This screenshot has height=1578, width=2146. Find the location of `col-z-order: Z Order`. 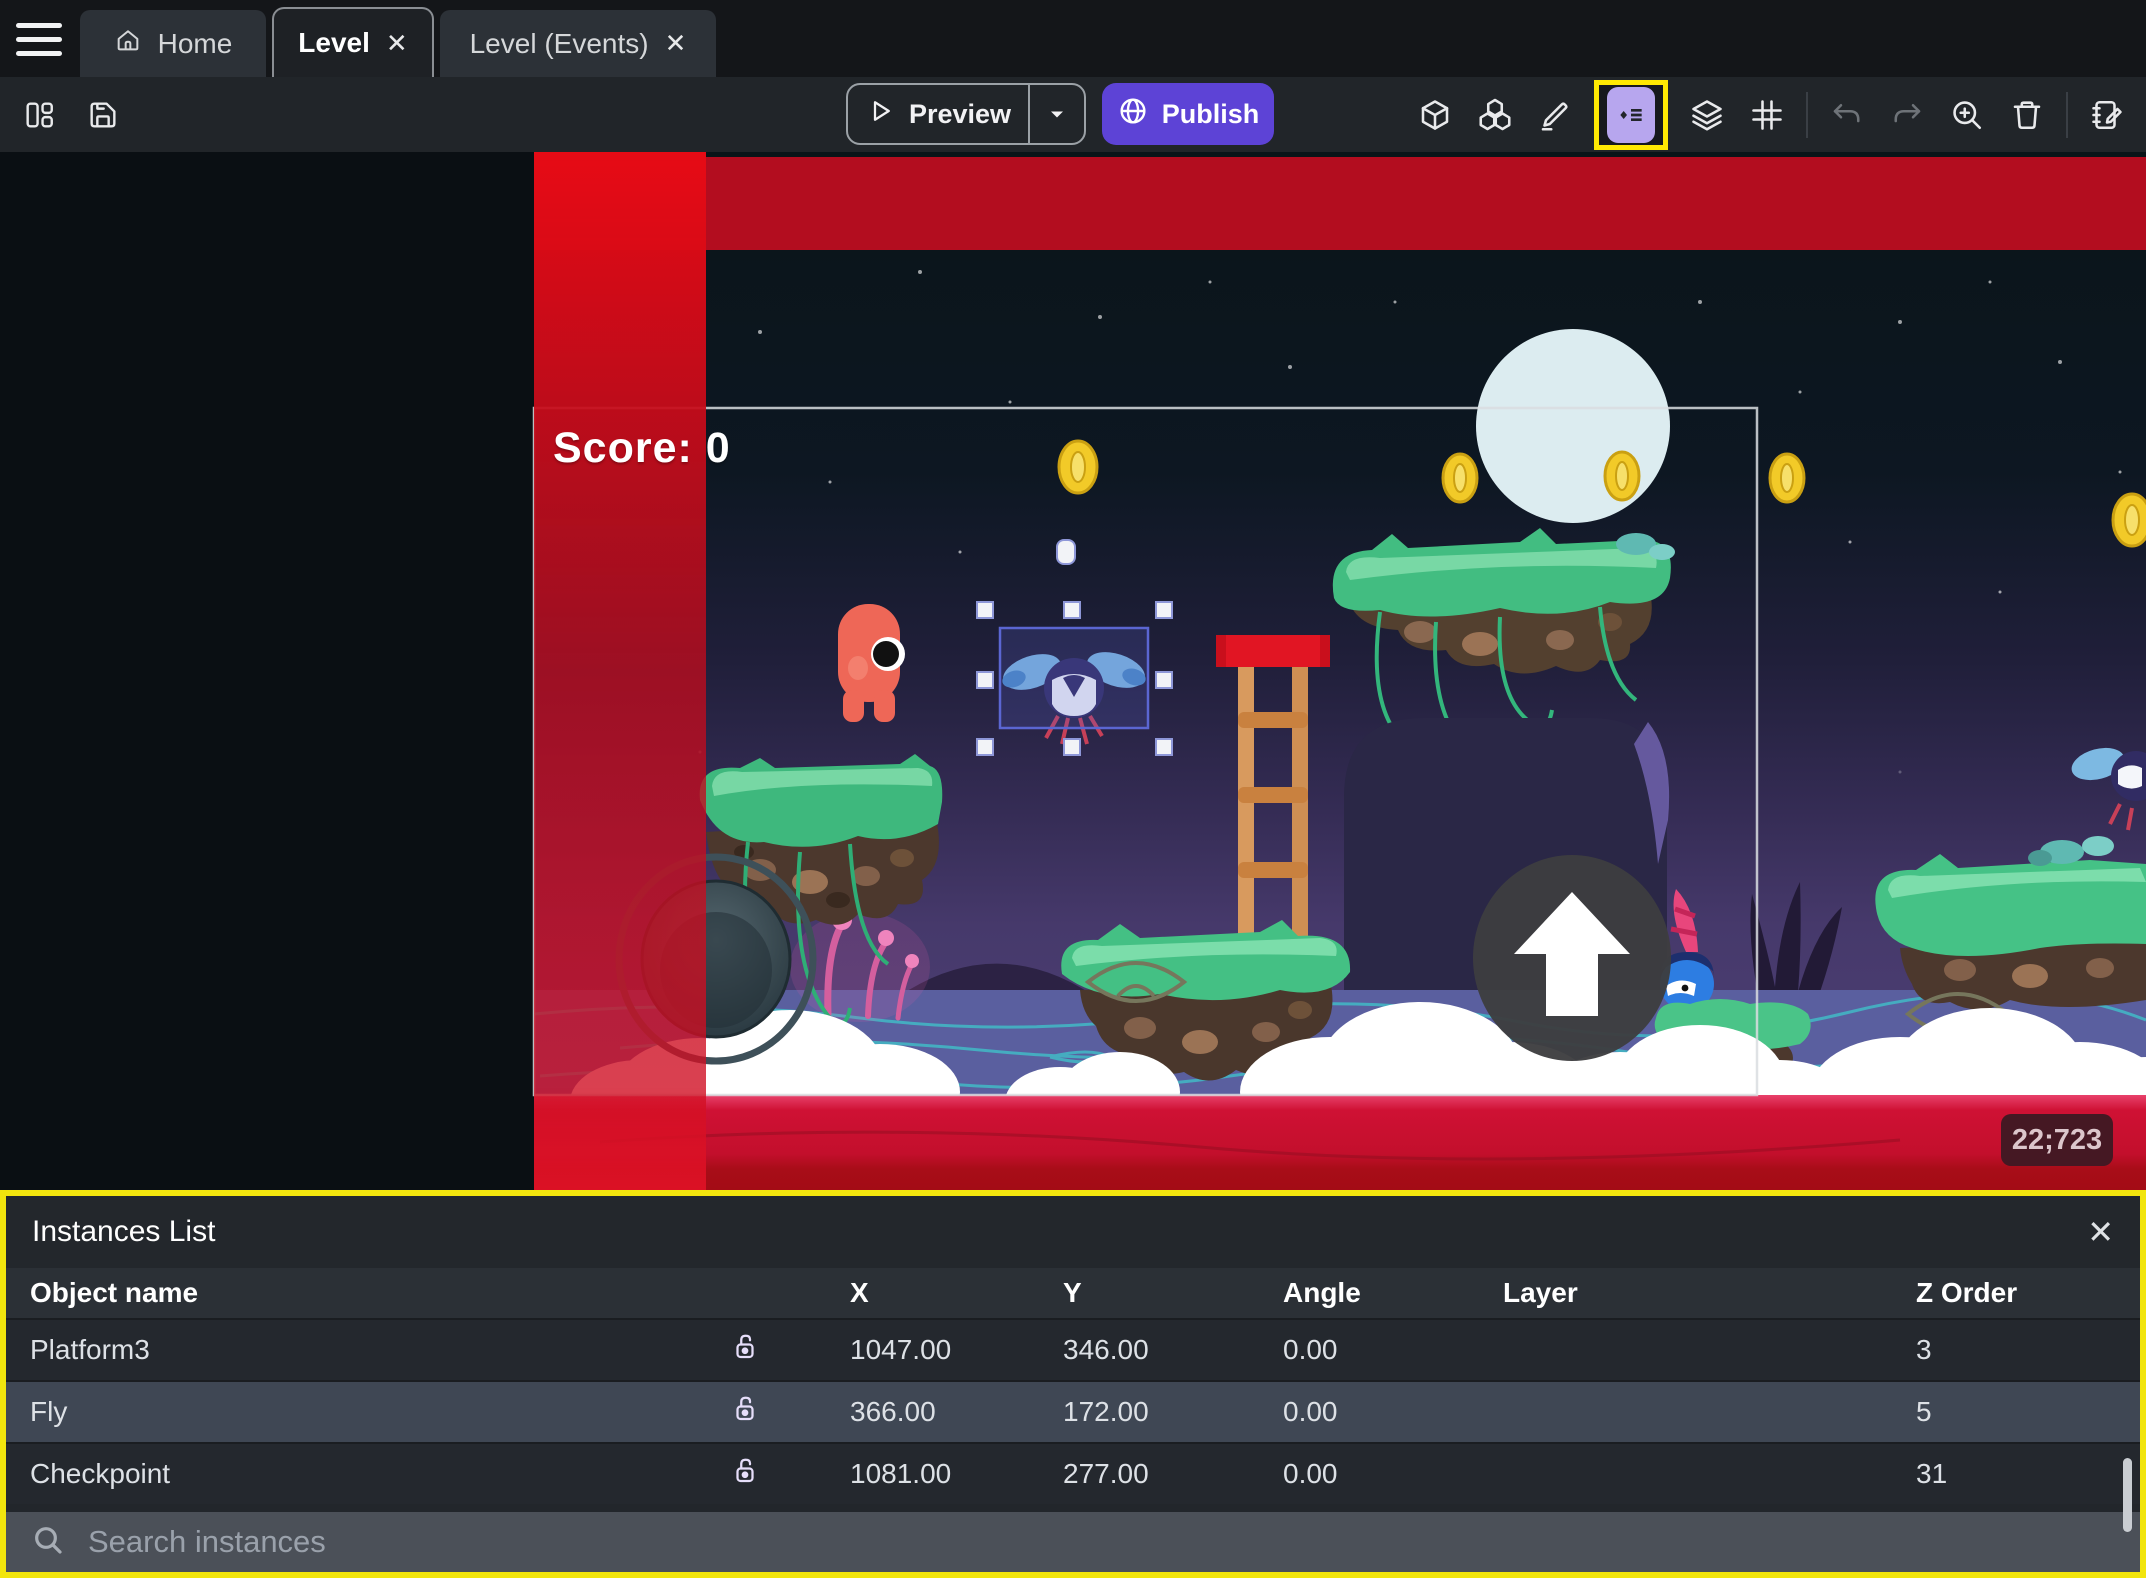

col-z-order: Z Order is located at coordinates (2028, 1293).